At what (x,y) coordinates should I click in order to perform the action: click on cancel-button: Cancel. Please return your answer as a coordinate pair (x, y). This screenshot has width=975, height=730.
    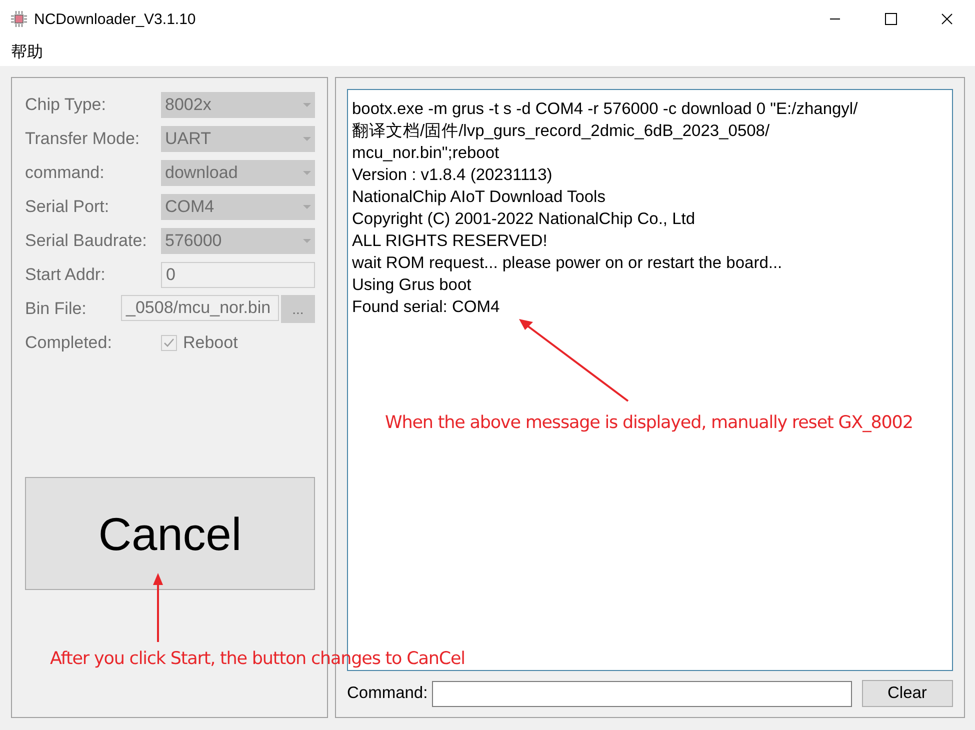
    Looking at the image, I should click on (170, 533).